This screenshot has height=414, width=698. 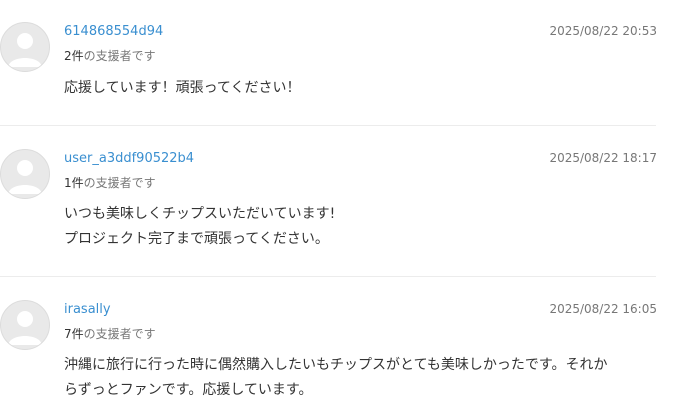 What do you see at coordinates (188, 390) in the screenshot?
I see `comment-body-line: らずっとファンです。応援しています。` at bounding box center [188, 390].